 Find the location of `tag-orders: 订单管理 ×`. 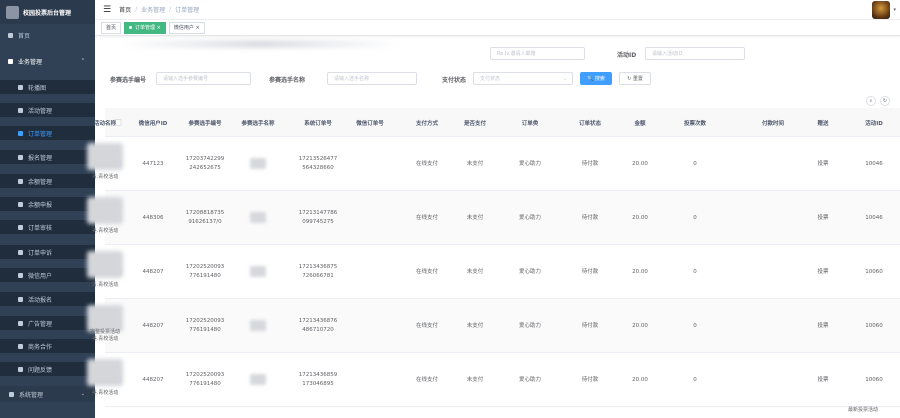

tag-orders: 订单管理 × is located at coordinates (145, 27).